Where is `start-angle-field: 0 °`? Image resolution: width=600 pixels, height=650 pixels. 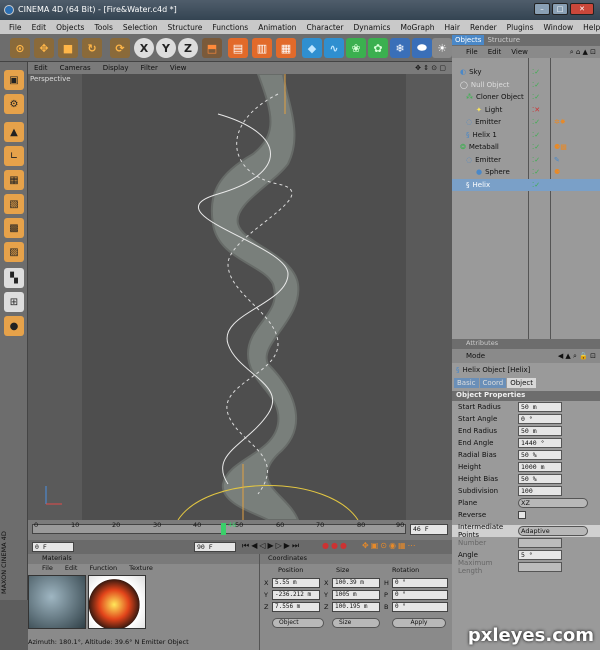 start-angle-field: 0 ° is located at coordinates (540, 419).